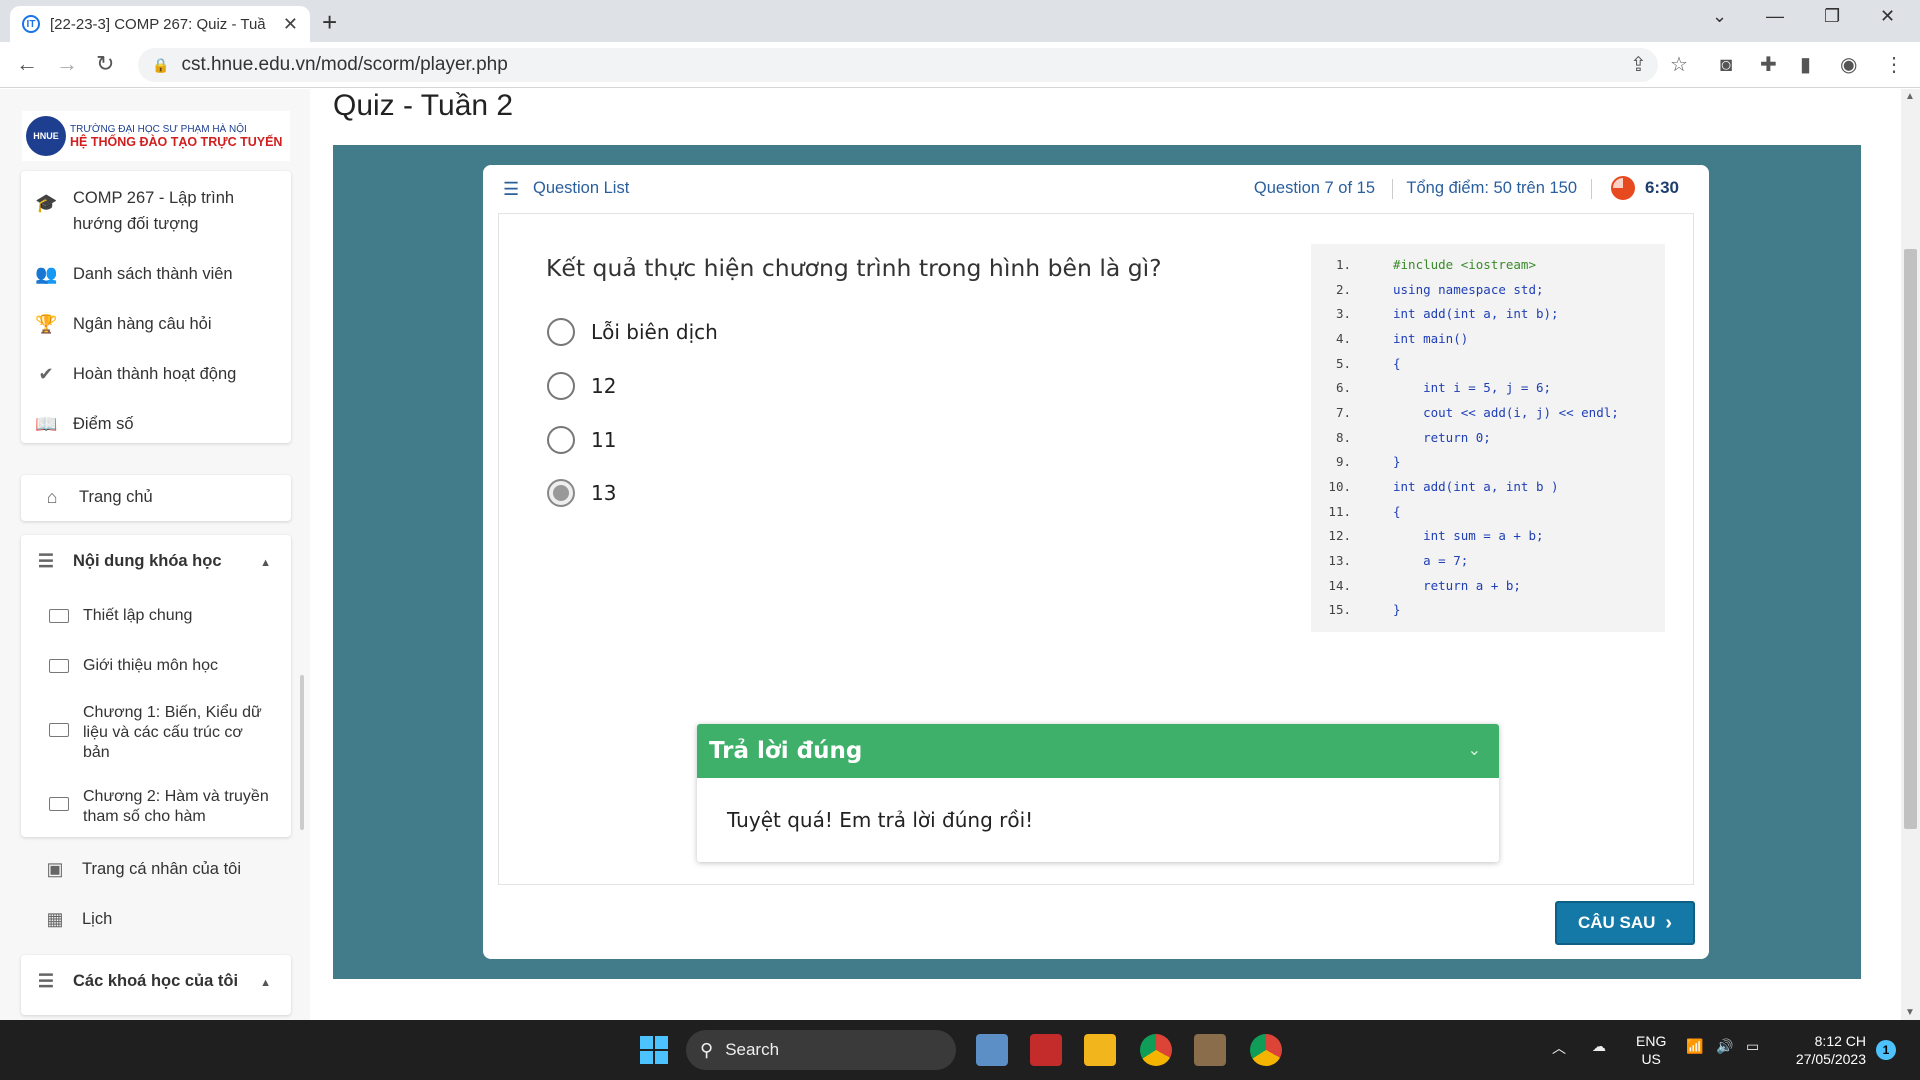  What do you see at coordinates (1488, 486) in the screenshot?
I see `code-line: 10. int add(int a, int b )` at bounding box center [1488, 486].